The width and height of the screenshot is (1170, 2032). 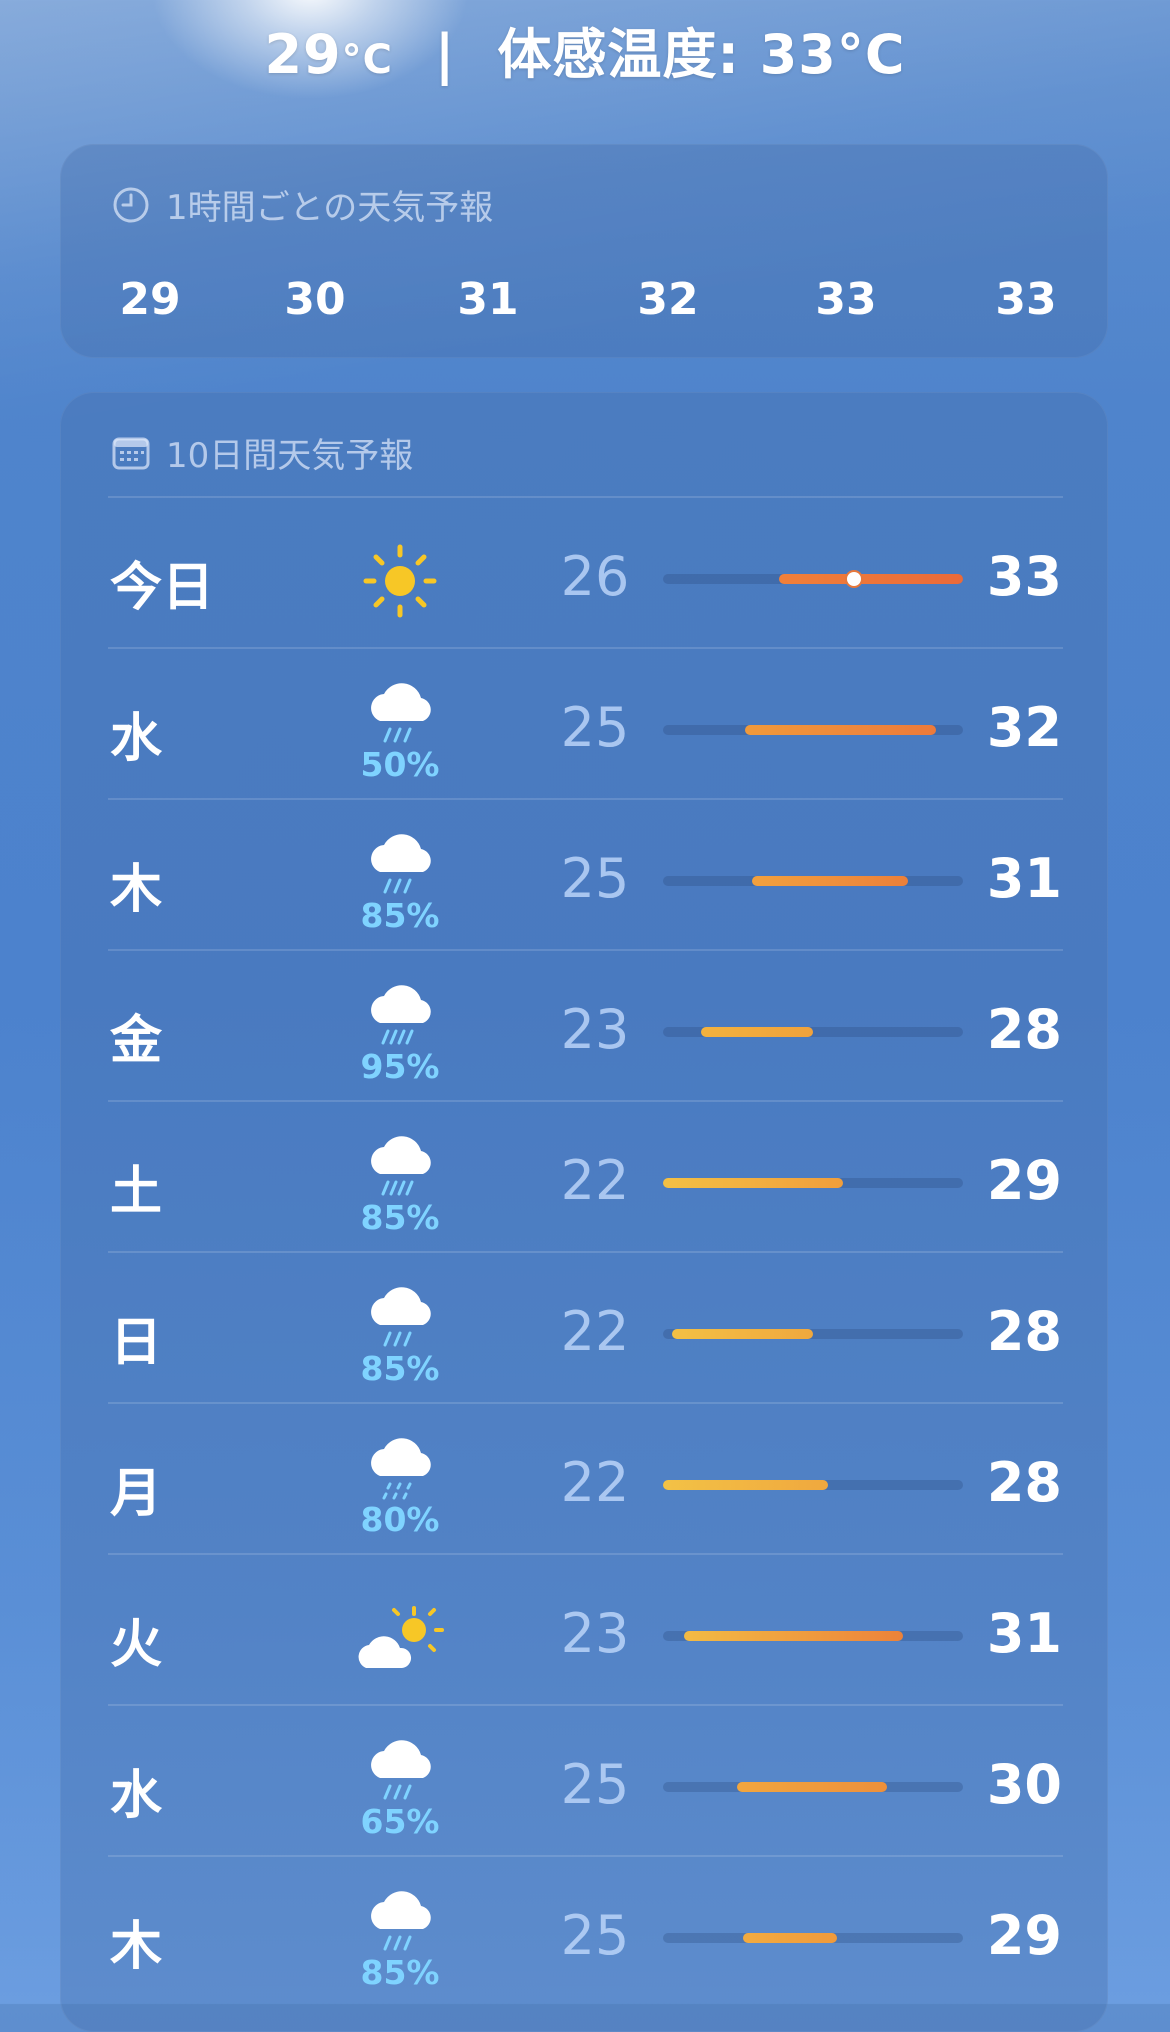 What do you see at coordinates (400, 764) in the screenshot?
I see `precip-chance: 50%` at bounding box center [400, 764].